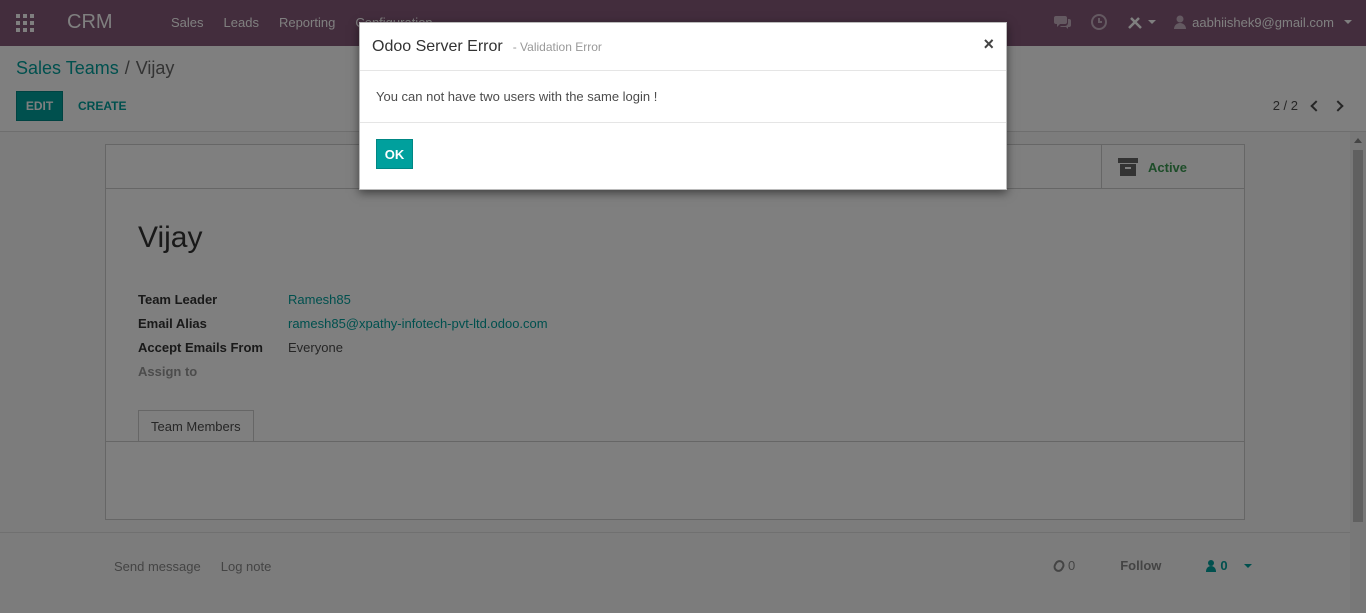  What do you see at coordinates (394, 154) in the screenshot?
I see `ok-button: OK` at bounding box center [394, 154].